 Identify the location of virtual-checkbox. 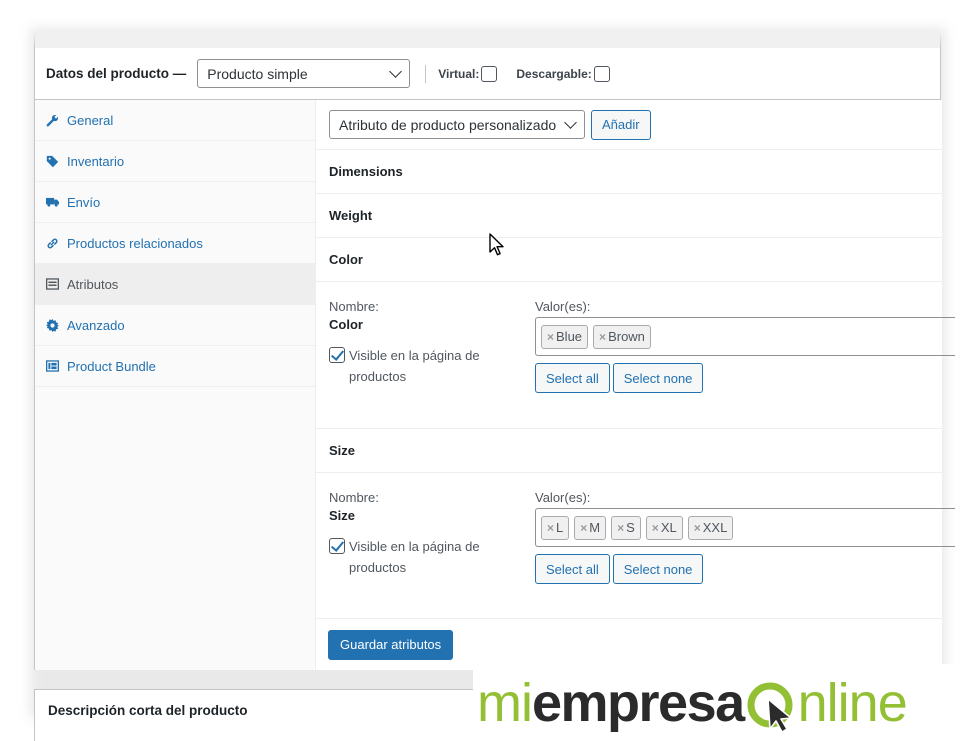
(489, 73).